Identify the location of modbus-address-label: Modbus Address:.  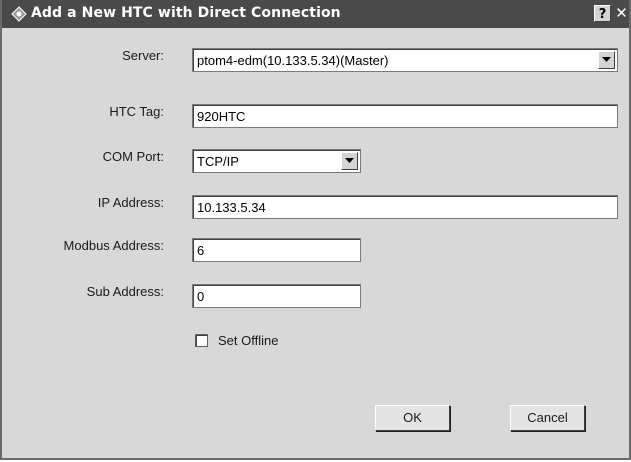
(113, 245).